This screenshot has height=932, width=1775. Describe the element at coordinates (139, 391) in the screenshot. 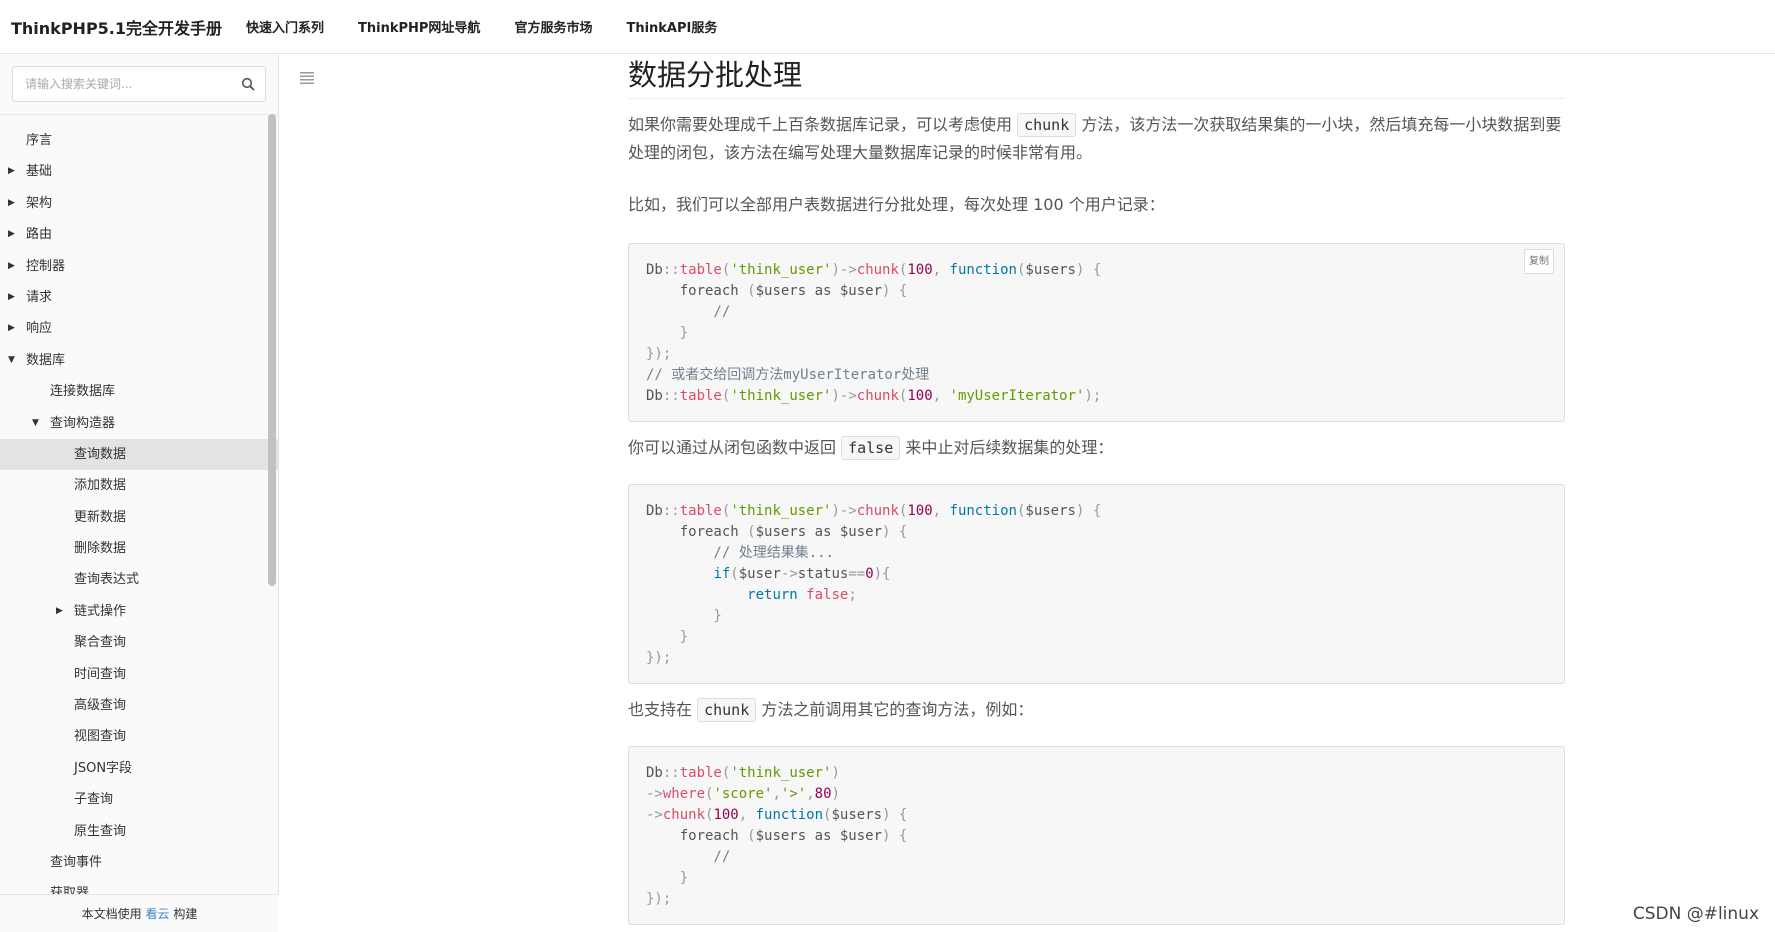

I see `sidebar-item: 连接数据库` at that location.